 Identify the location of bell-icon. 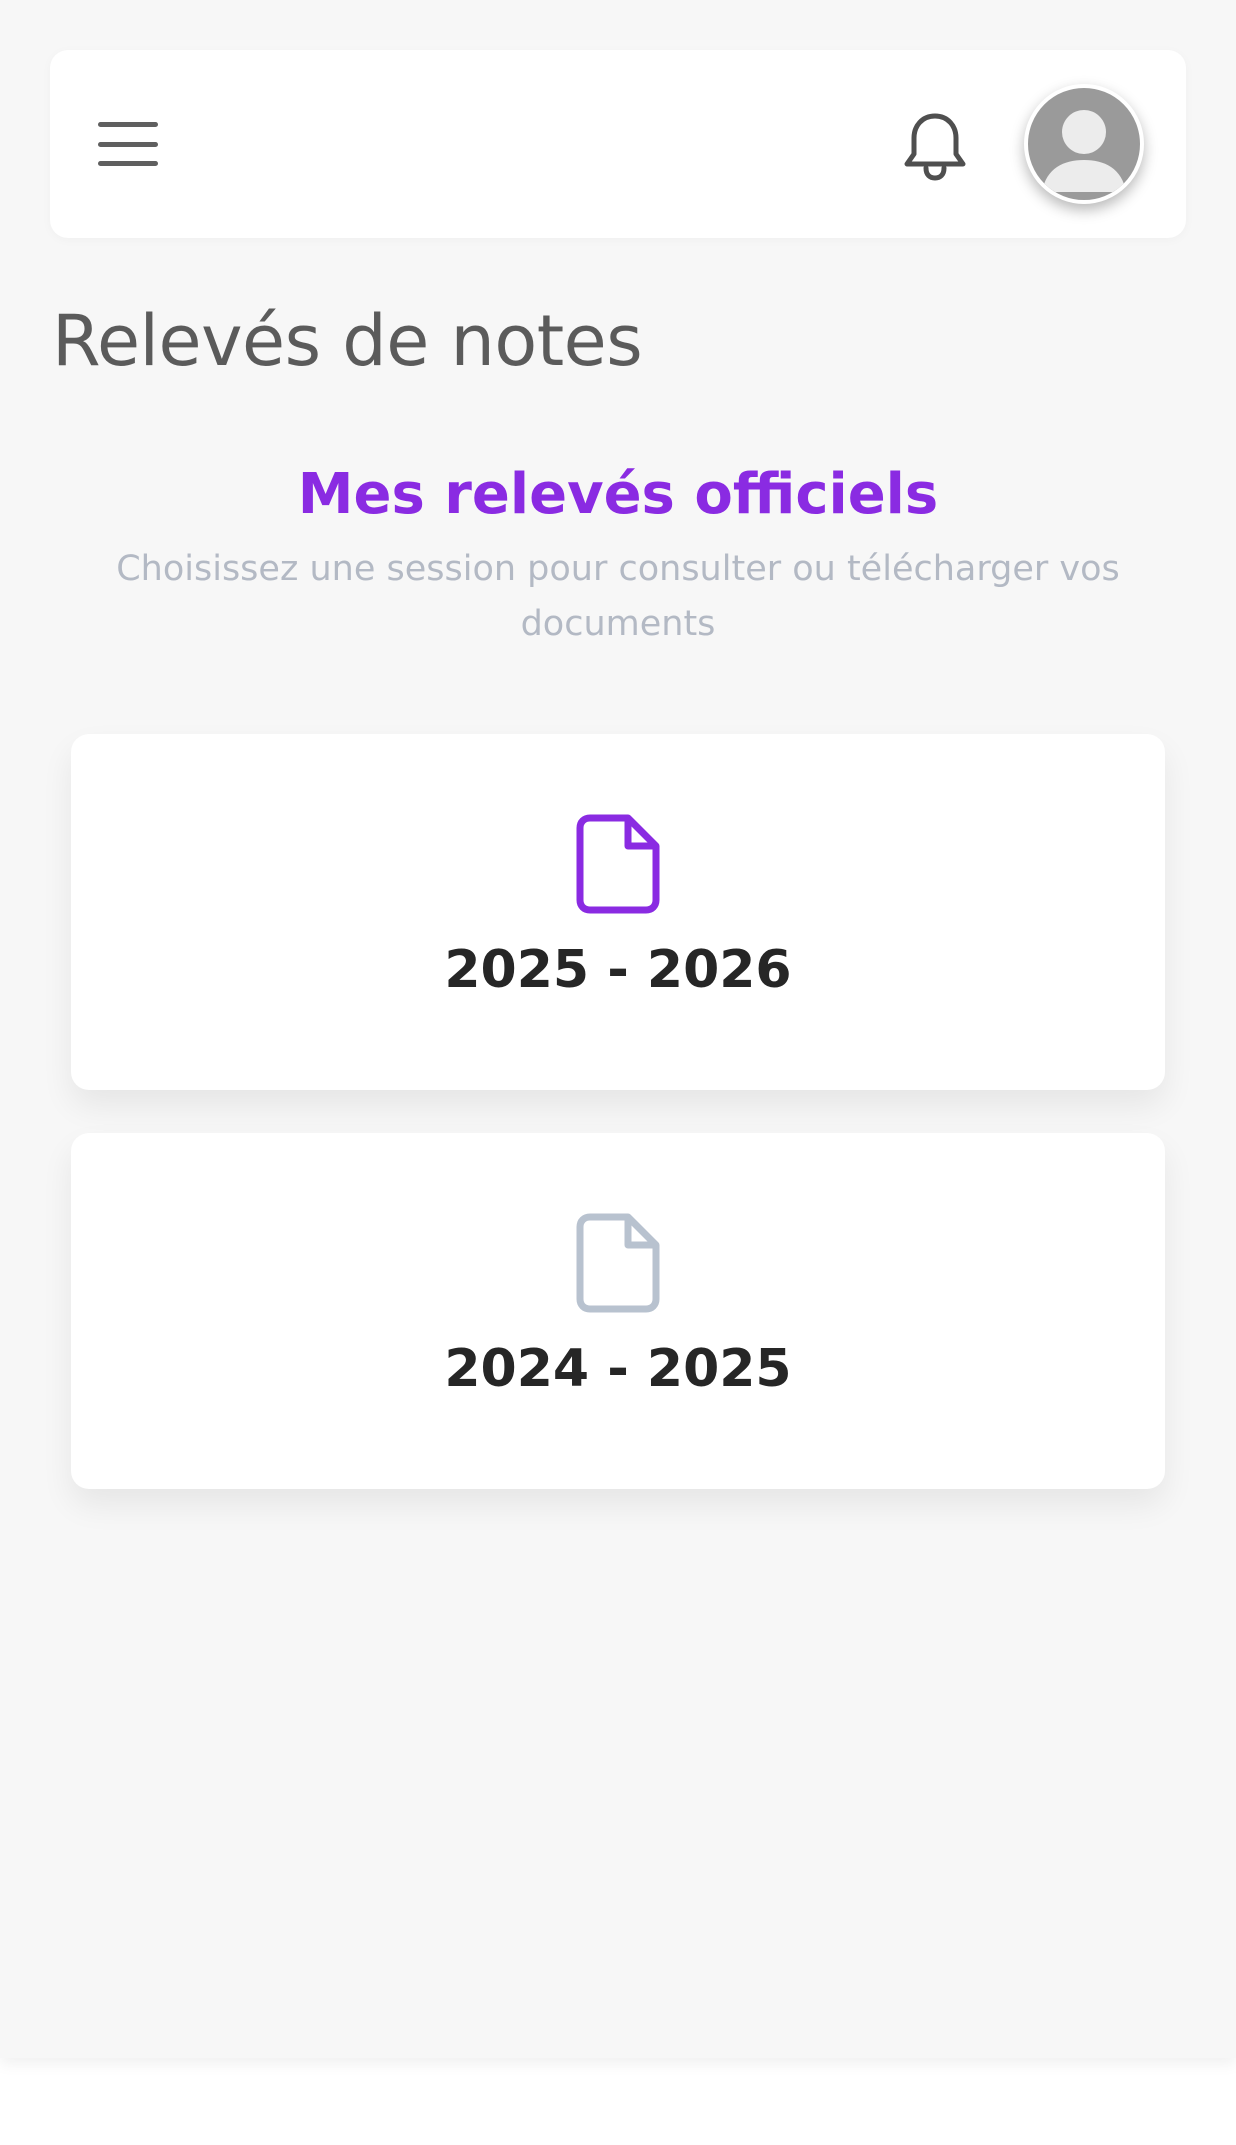
(935, 146).